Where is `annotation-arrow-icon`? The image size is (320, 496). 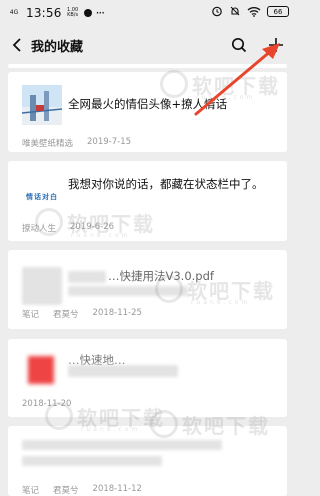 annotation-arrow-icon is located at coordinates (237, 79).